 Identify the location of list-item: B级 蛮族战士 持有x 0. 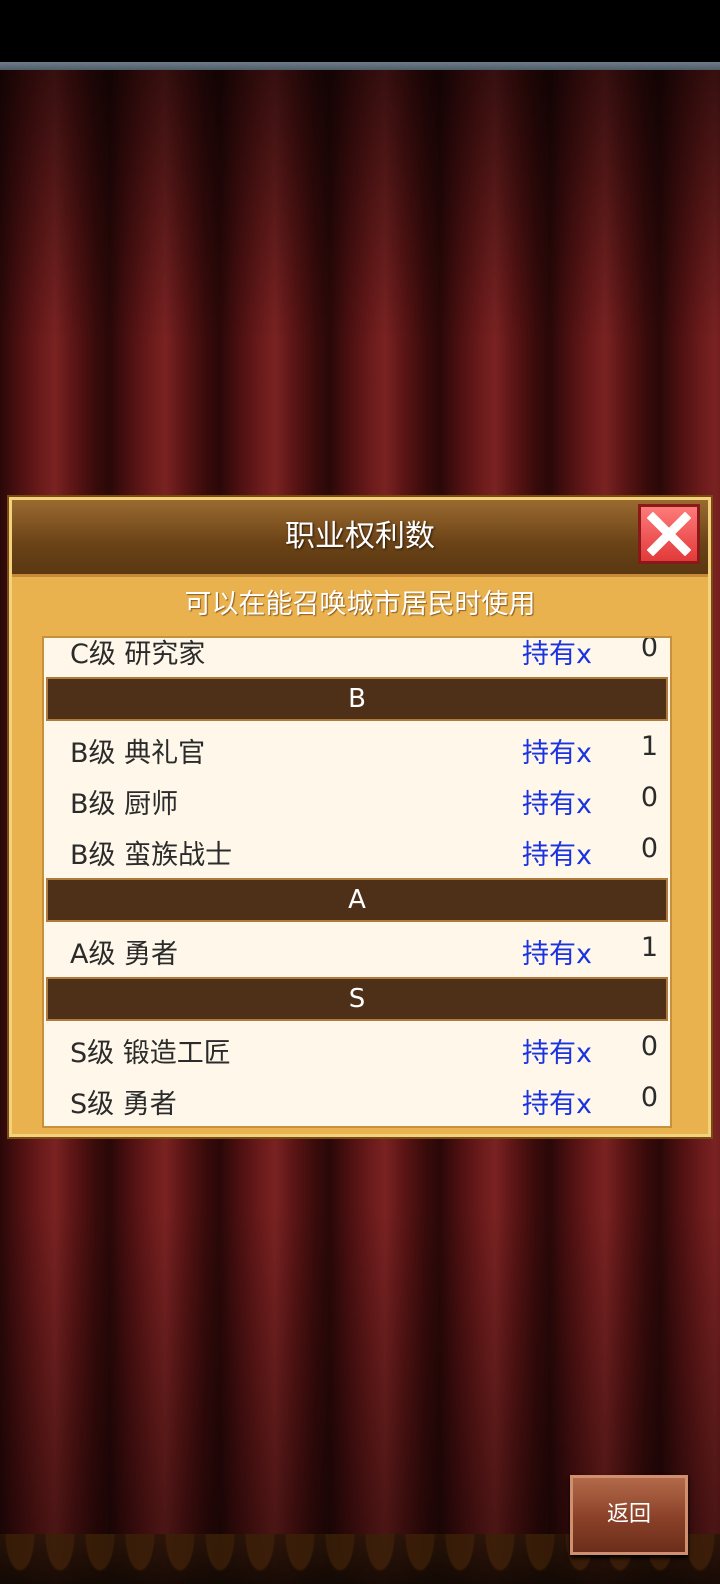
(357, 850).